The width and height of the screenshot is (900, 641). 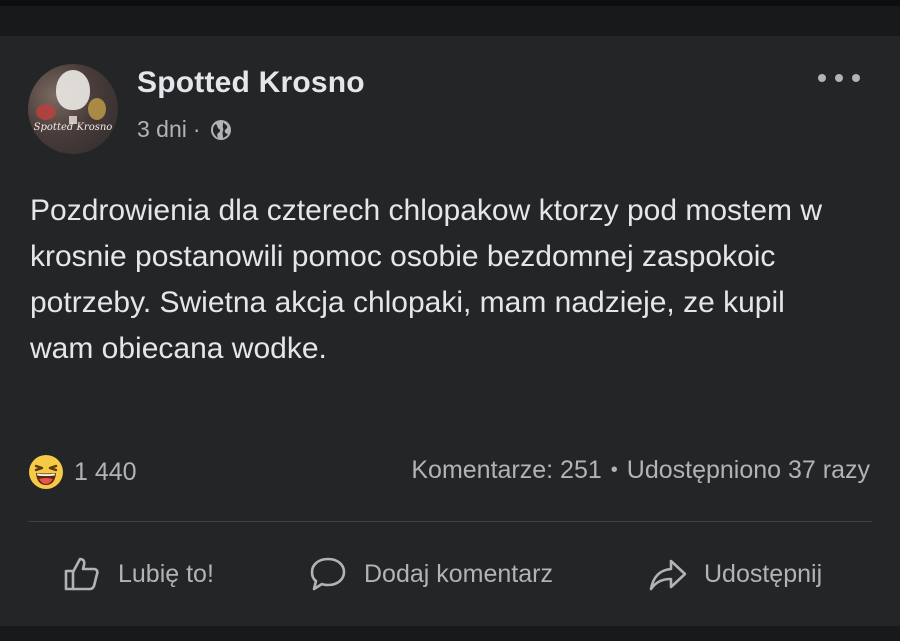 I want to click on comment-label: Dodaj komentarz, so click(x=458, y=573).